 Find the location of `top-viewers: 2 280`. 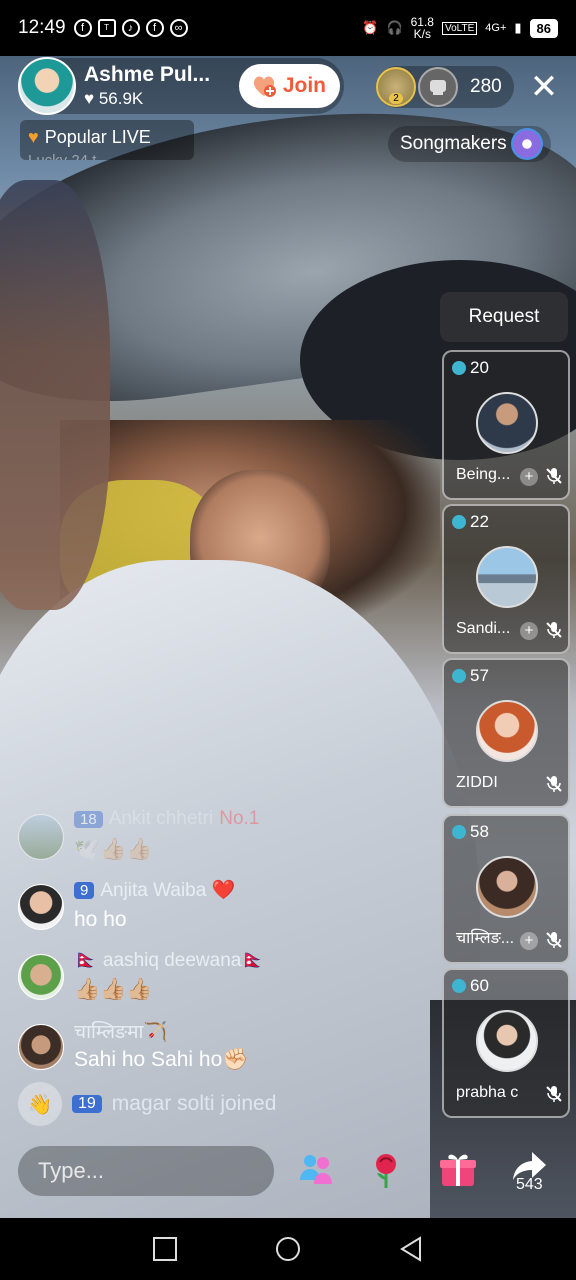

top-viewers: 2 280 is located at coordinates (445, 87).